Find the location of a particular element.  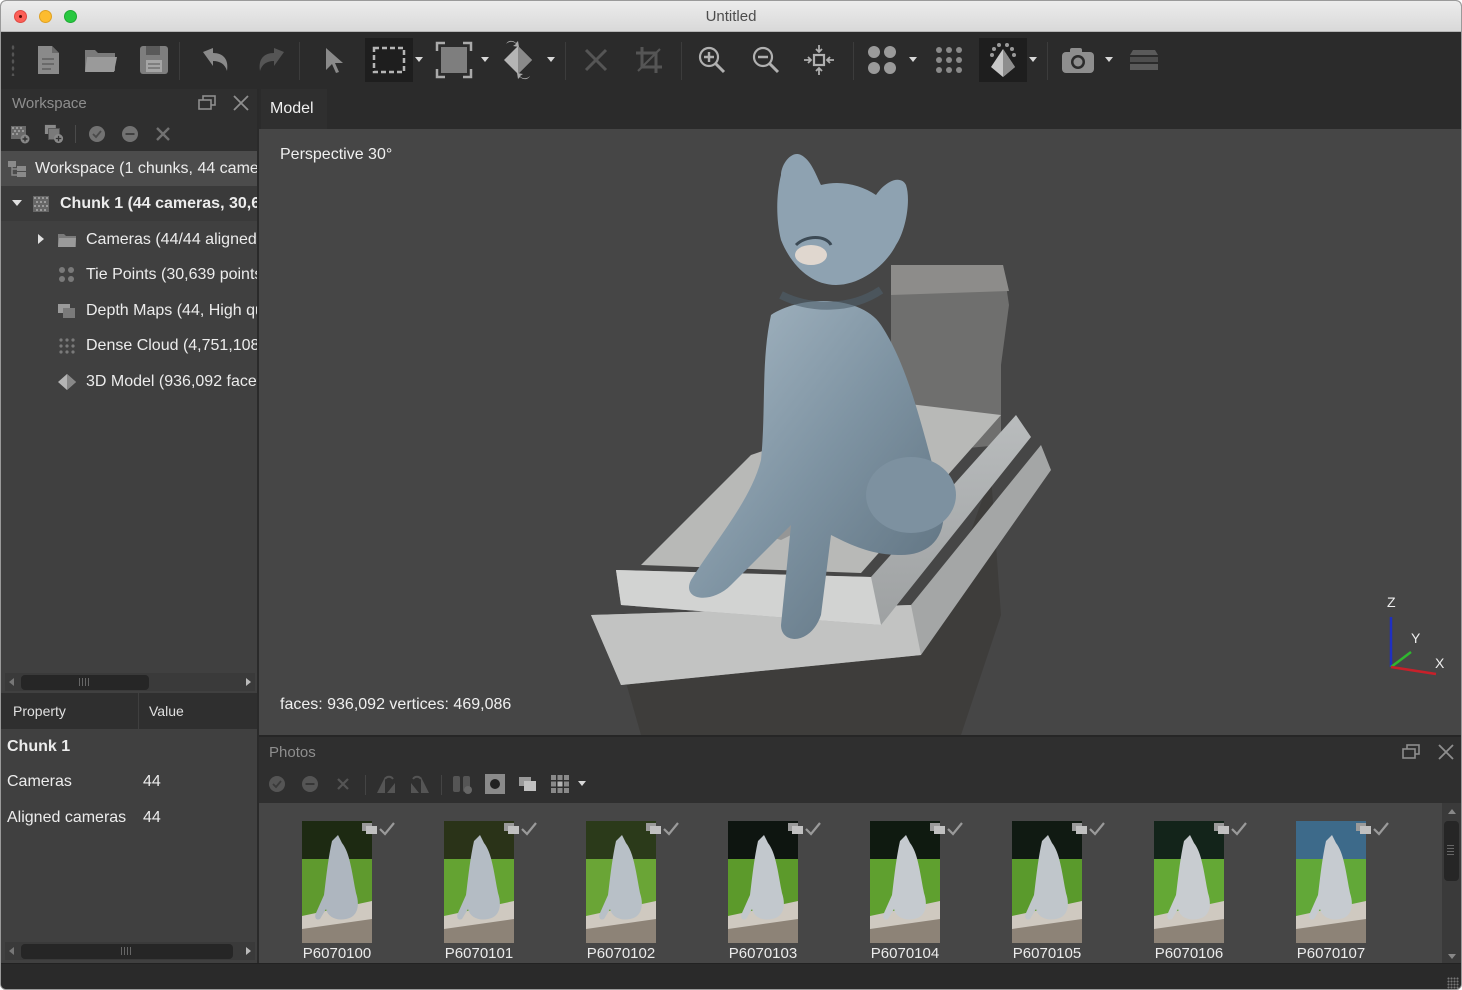

rotate-object-button is located at coordinates (518, 60).